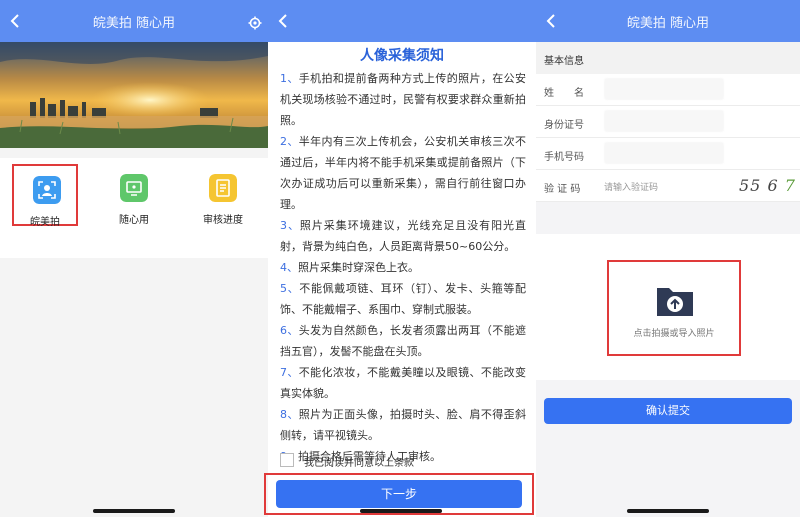 This screenshot has width=800, height=517. What do you see at coordinates (47, 190) in the screenshot?
I see `face-scan-icon` at bounding box center [47, 190].